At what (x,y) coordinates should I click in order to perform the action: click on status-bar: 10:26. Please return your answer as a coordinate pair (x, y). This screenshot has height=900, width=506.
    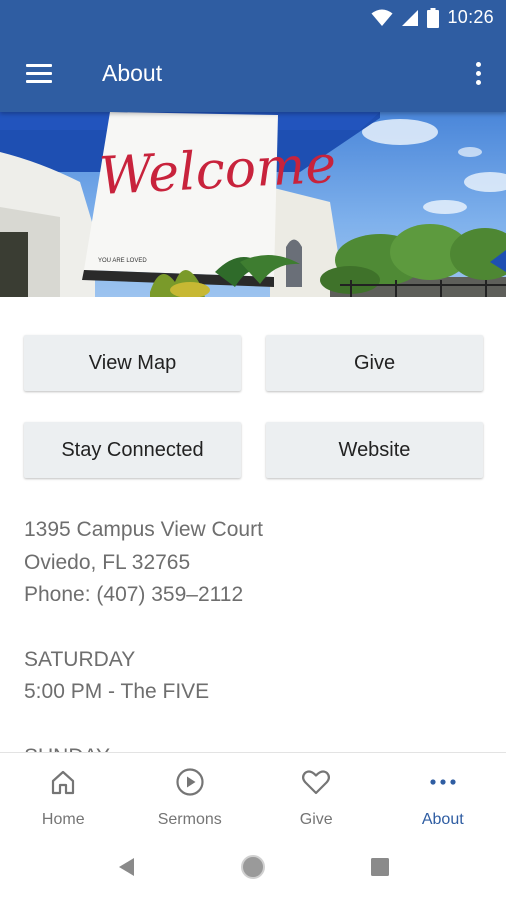
    Looking at the image, I should click on (253, 18).